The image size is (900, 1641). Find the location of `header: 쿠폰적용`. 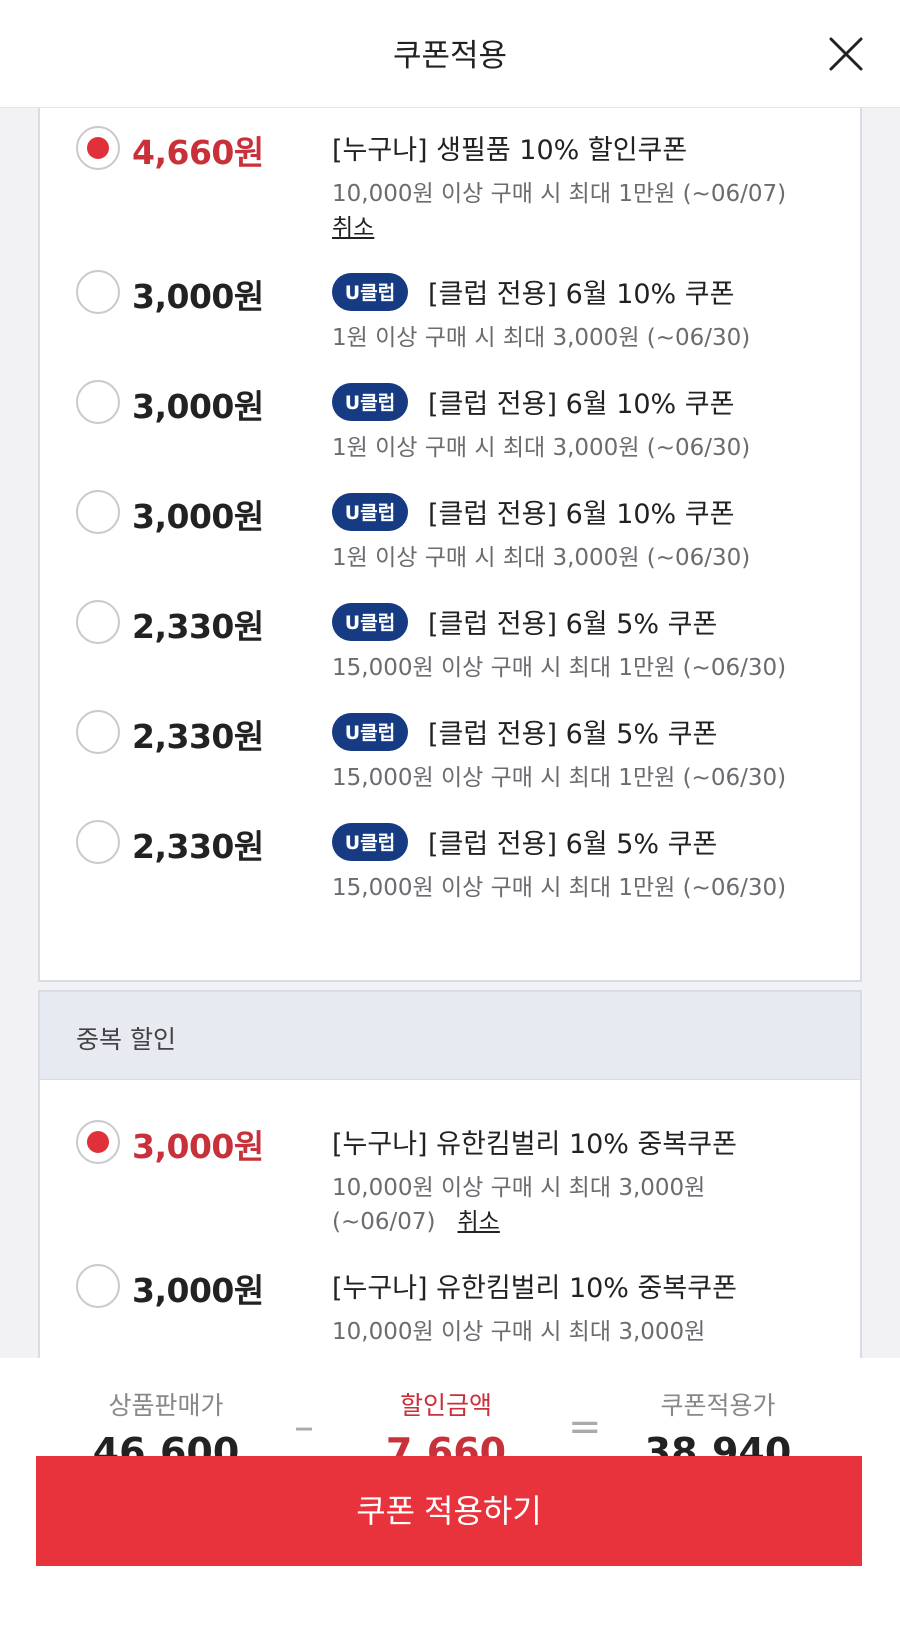

header: 쿠폰적용 is located at coordinates (450, 54).